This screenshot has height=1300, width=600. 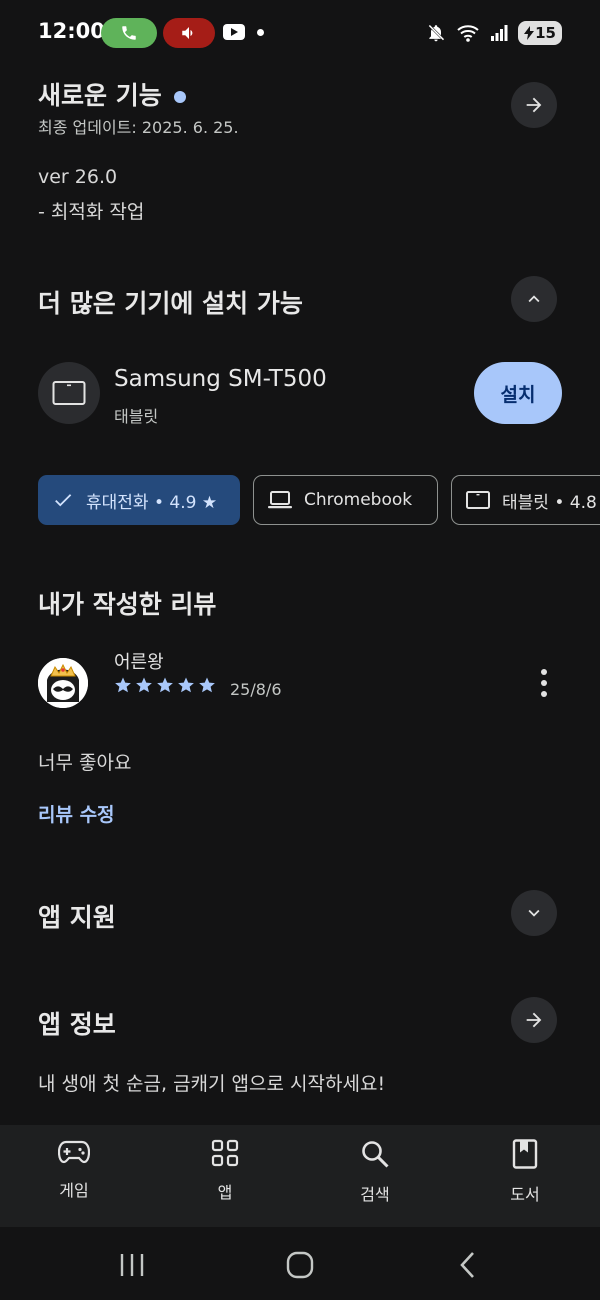 I want to click on device-chip-phone: 휴대전화 • 4.9 ★, so click(x=139, y=500).